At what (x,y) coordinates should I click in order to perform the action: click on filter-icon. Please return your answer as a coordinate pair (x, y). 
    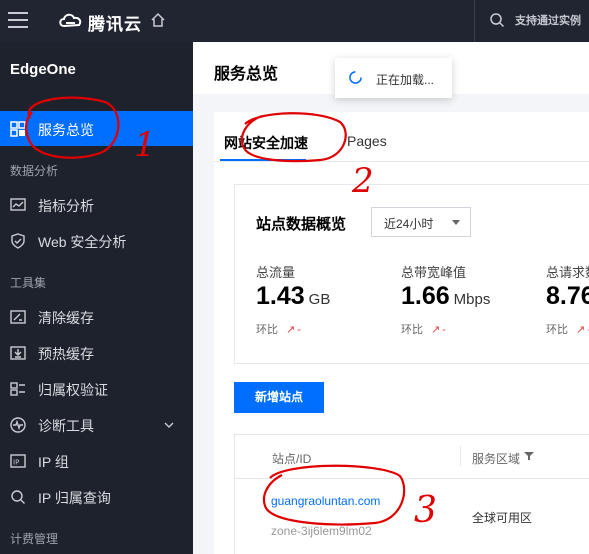
    Looking at the image, I should click on (529, 456).